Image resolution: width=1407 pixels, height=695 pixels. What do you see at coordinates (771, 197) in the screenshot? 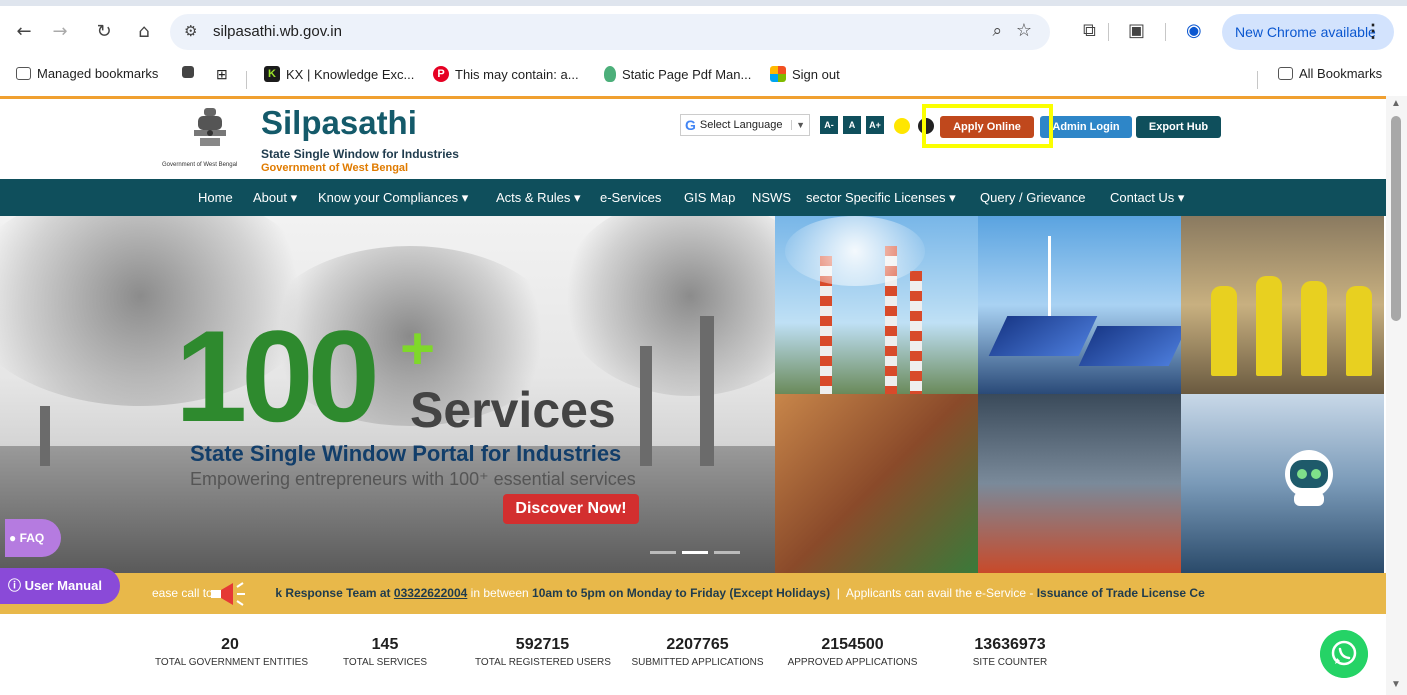
I see `nav-nsws: NSWS` at bounding box center [771, 197].